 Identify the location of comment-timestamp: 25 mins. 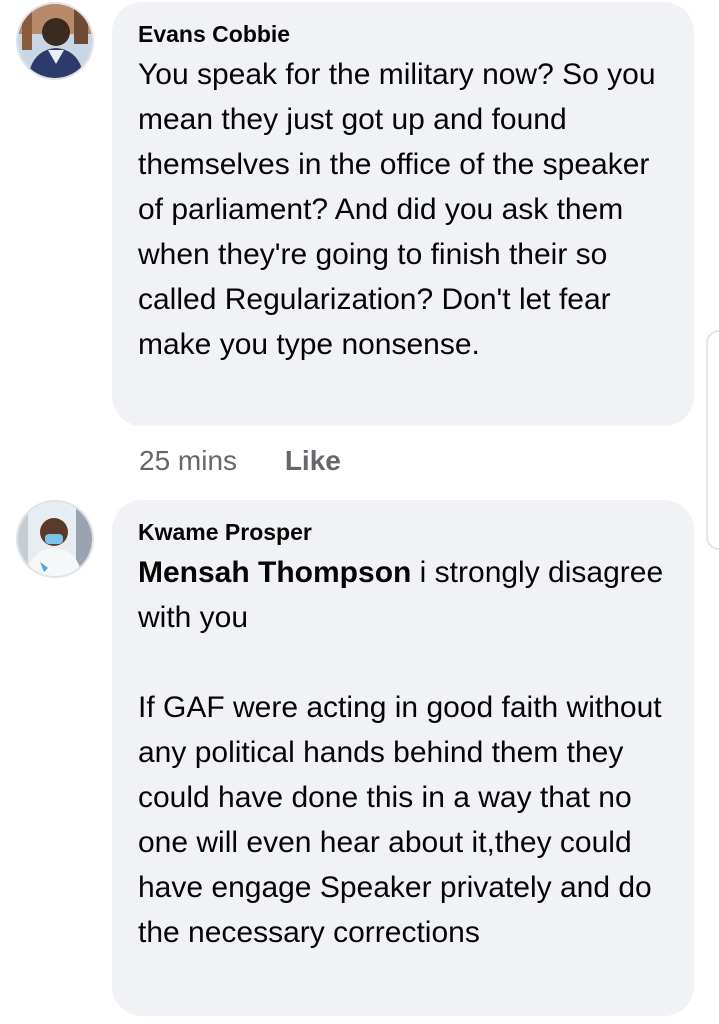
(188, 460).